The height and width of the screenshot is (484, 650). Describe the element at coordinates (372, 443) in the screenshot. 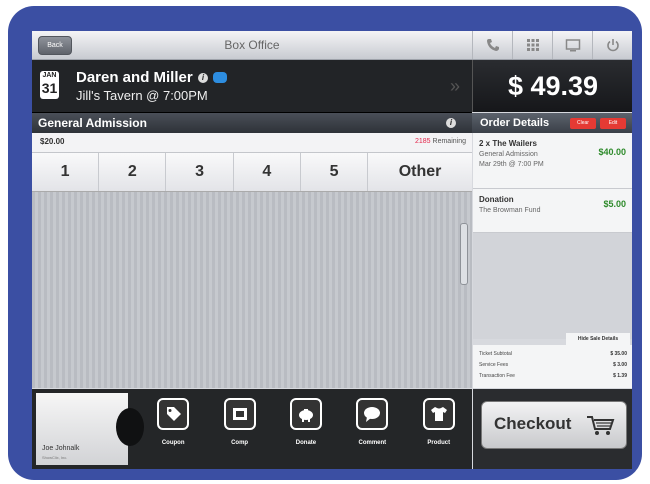

I see `comment-label: Comment` at that location.